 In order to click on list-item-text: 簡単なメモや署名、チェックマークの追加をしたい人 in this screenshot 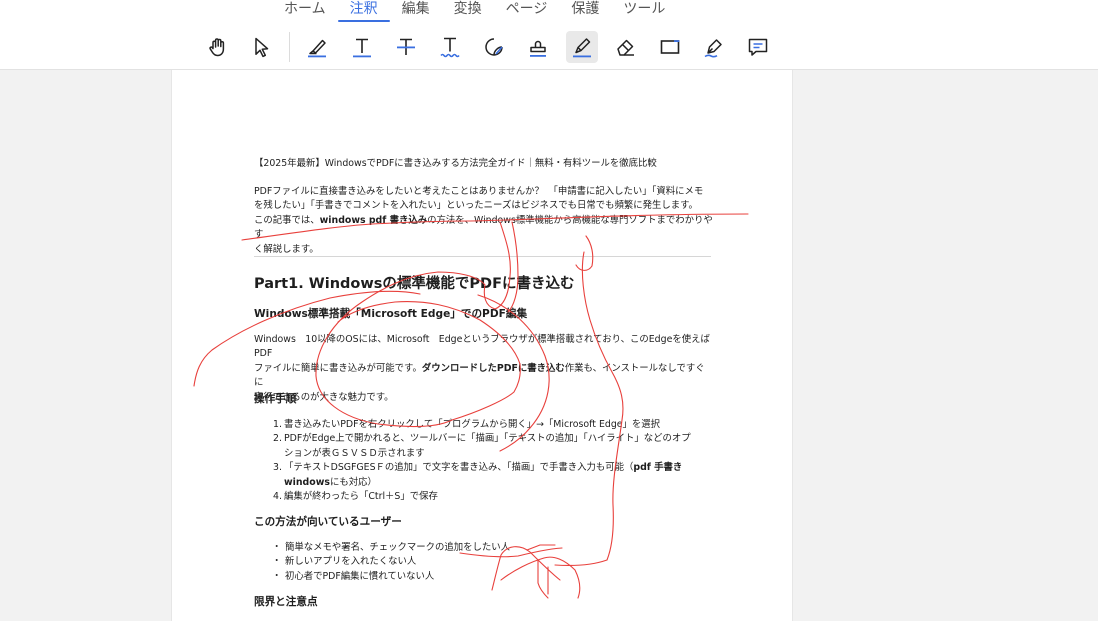, I will do `click(398, 547)`.